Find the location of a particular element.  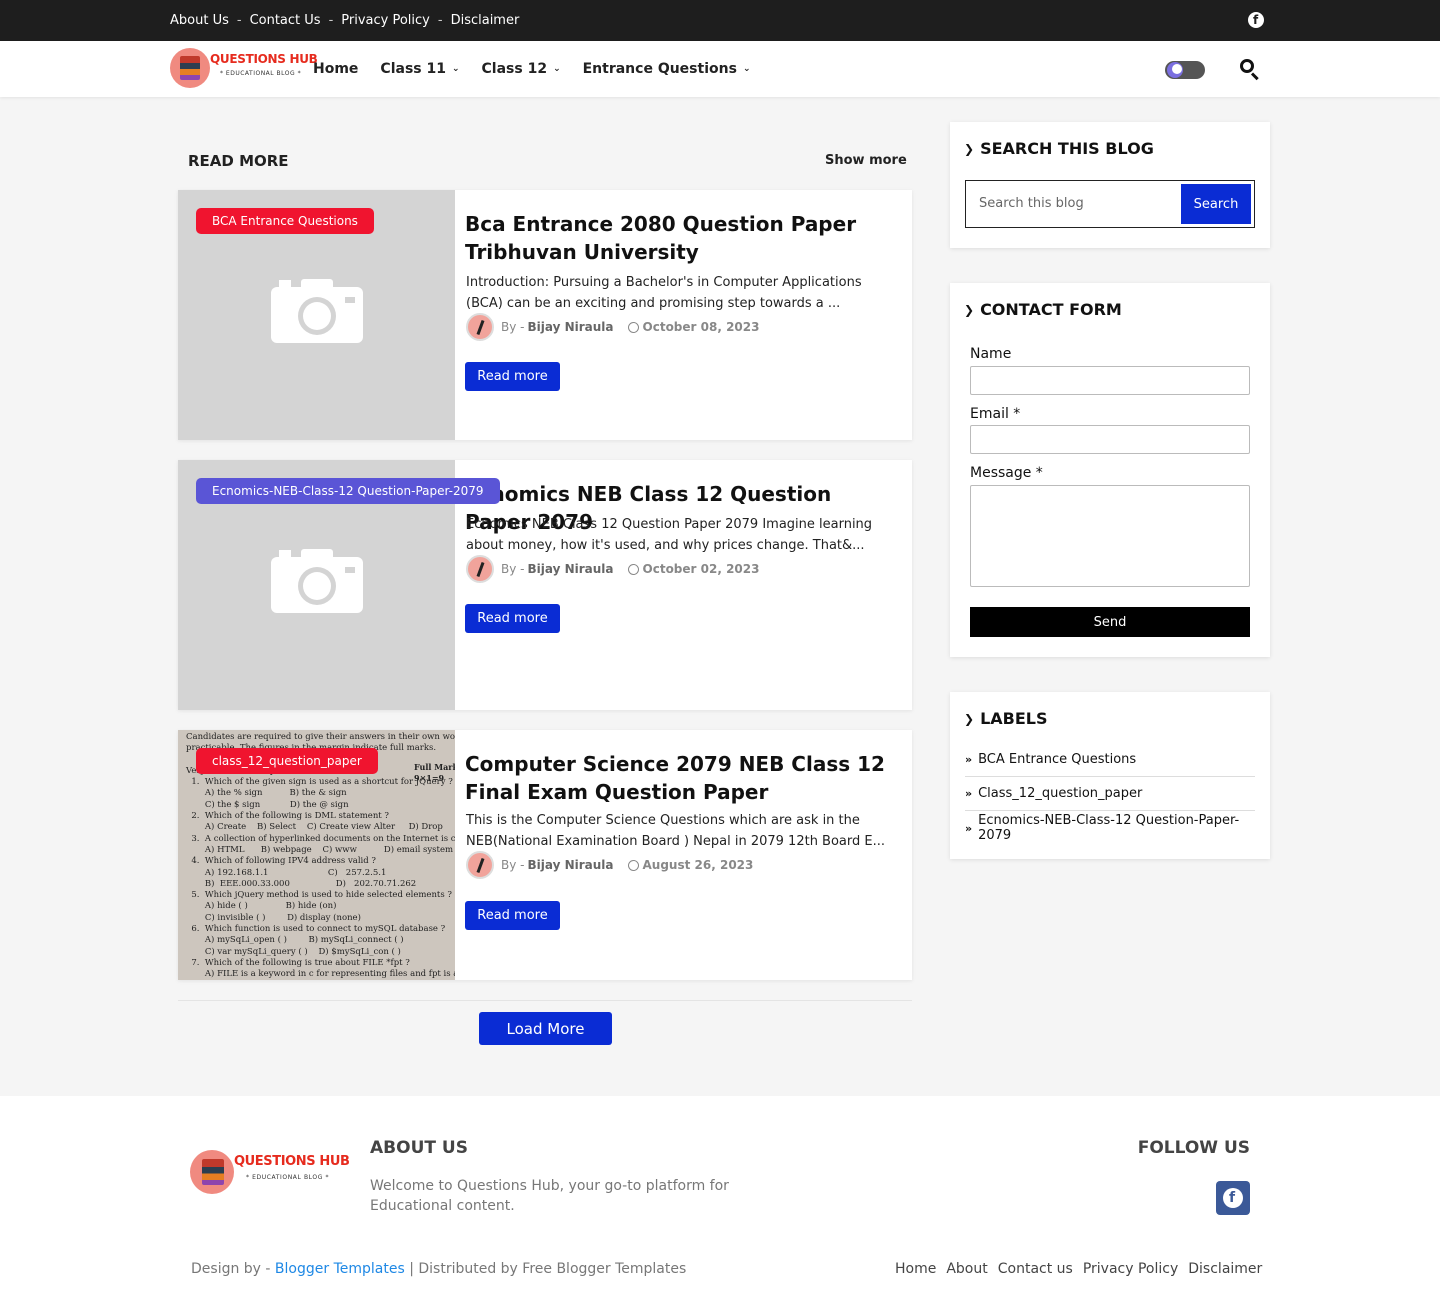

top-link-privacy: Privacy Policy is located at coordinates (385, 20).